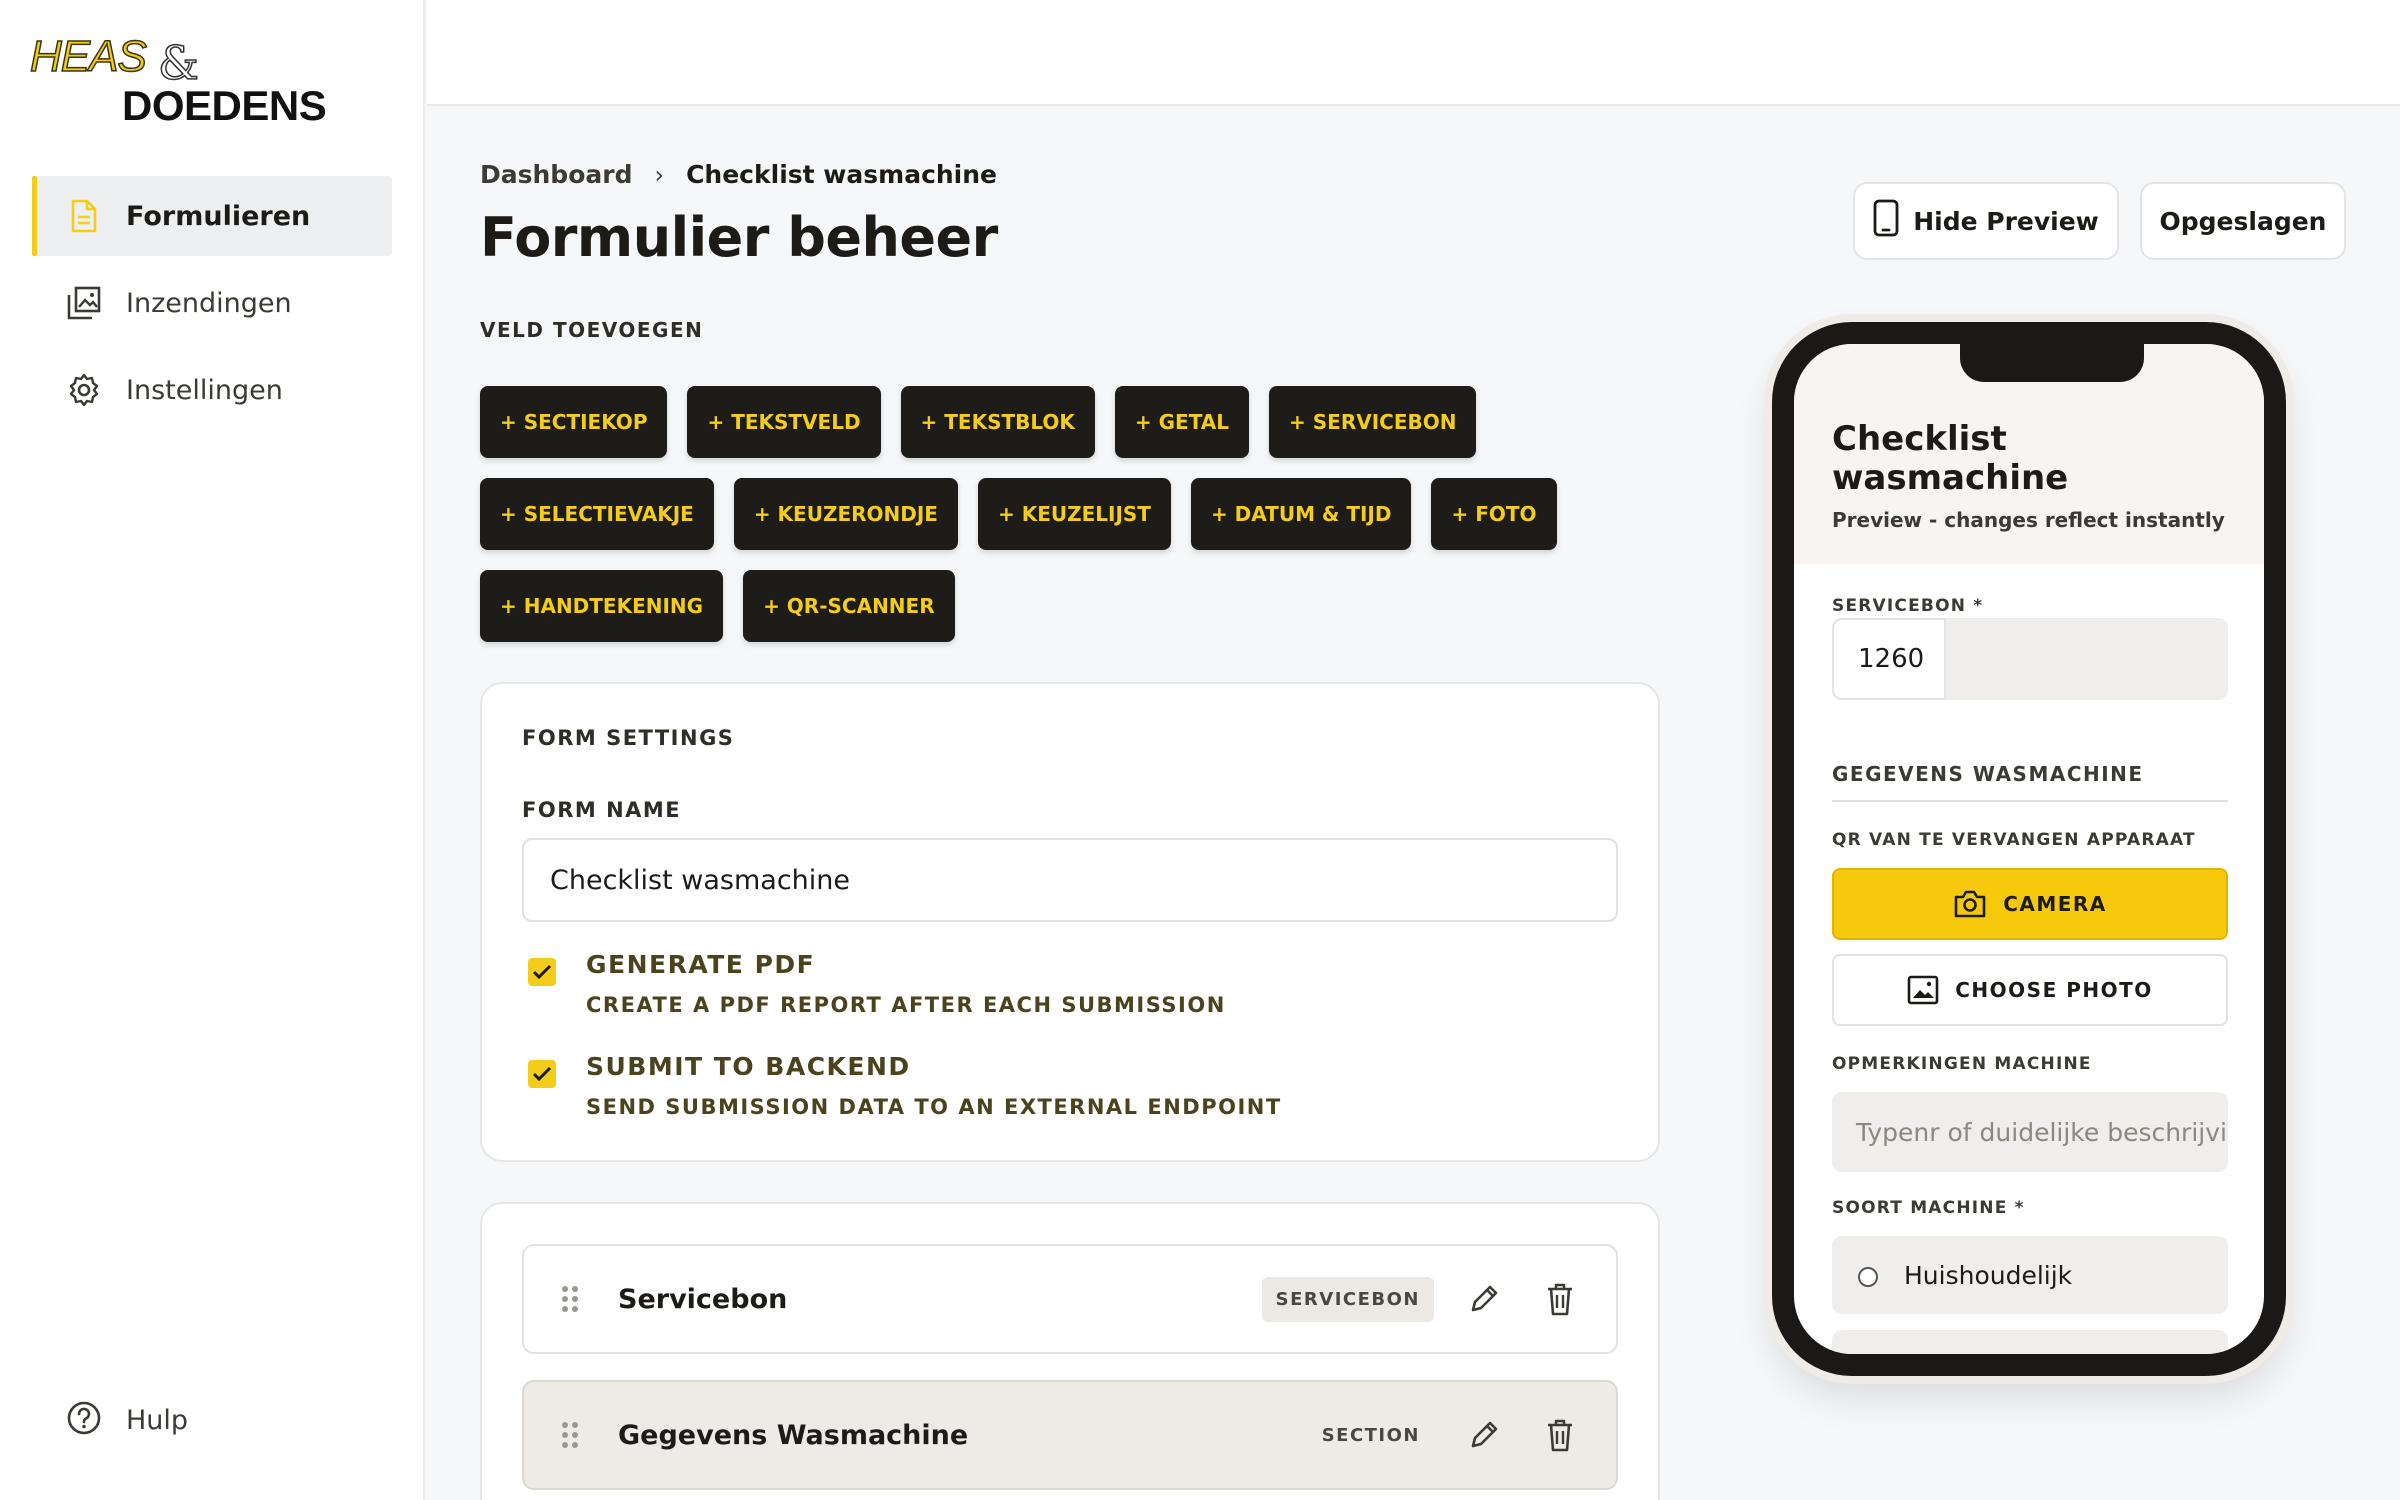 This screenshot has width=2400, height=1500. What do you see at coordinates (157, 1420) in the screenshot?
I see `help-label: Hulp` at bounding box center [157, 1420].